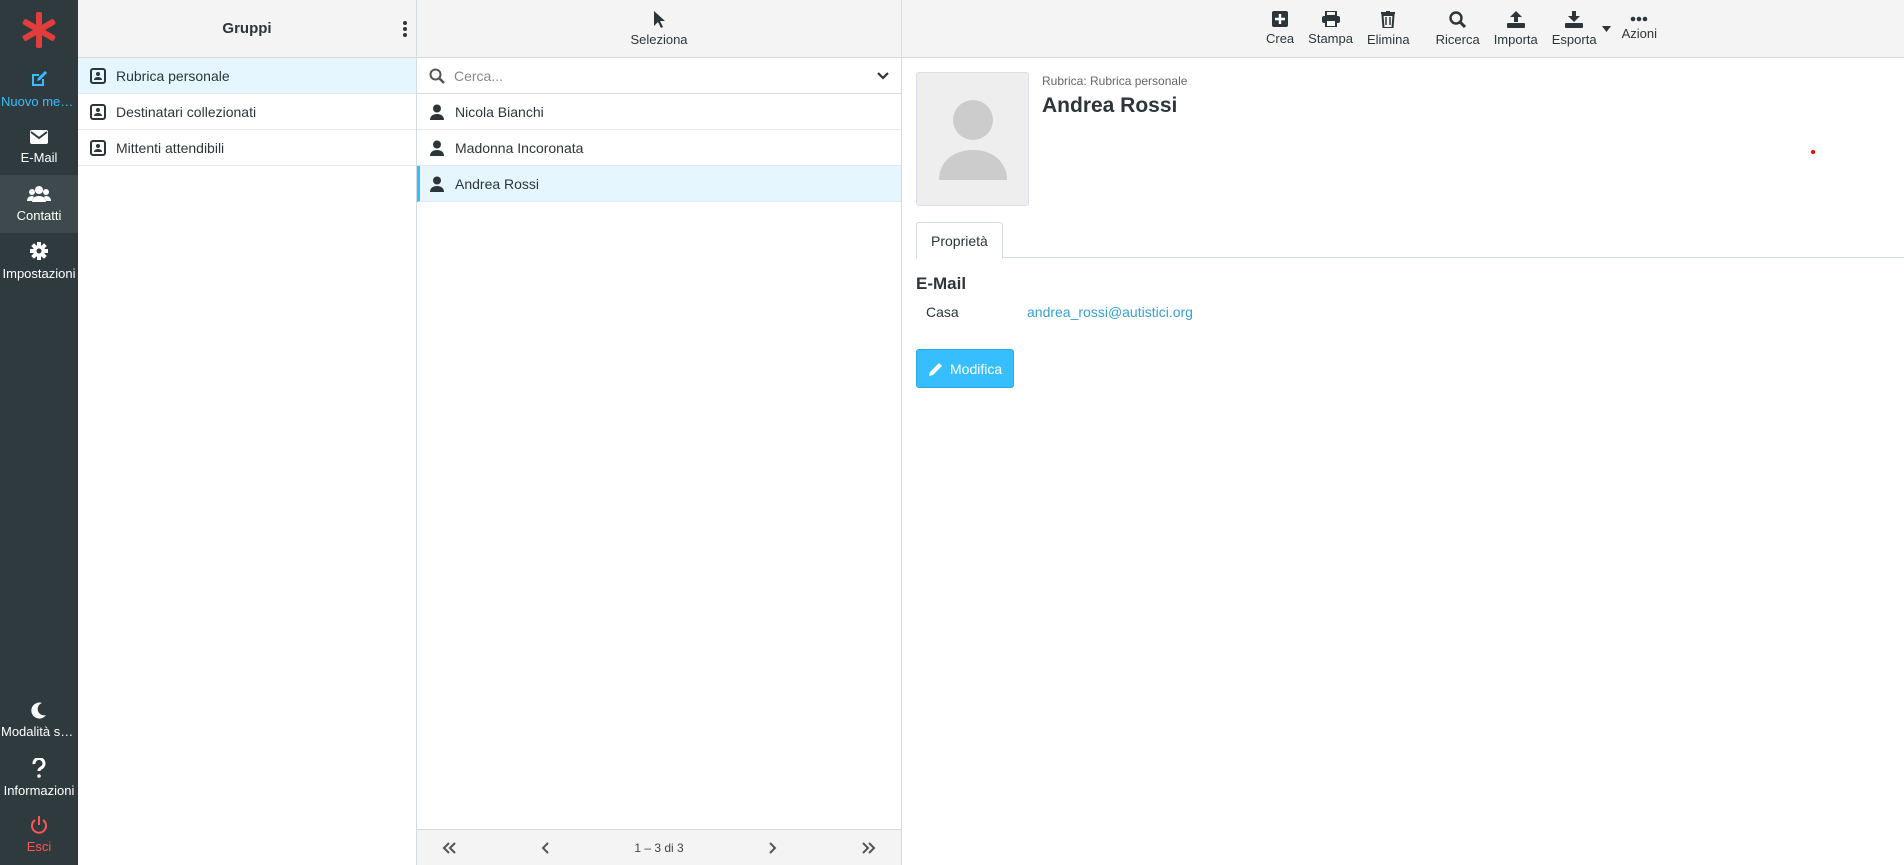  I want to click on printer-icon, so click(1330, 19).